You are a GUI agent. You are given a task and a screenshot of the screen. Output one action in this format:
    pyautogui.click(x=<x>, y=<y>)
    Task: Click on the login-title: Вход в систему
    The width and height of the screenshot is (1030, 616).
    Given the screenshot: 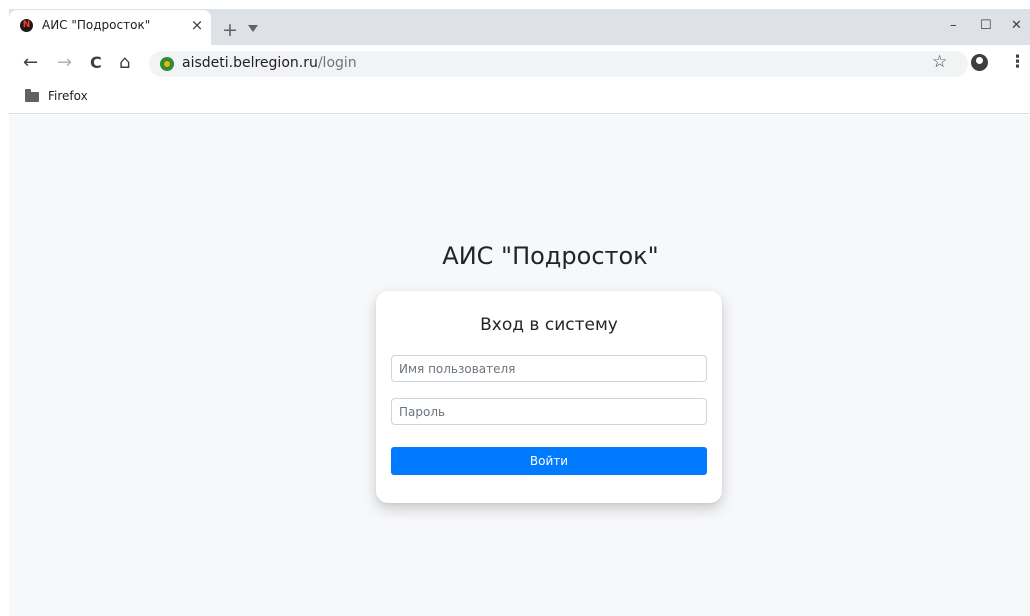 What is the action you would take?
    pyautogui.click(x=549, y=325)
    